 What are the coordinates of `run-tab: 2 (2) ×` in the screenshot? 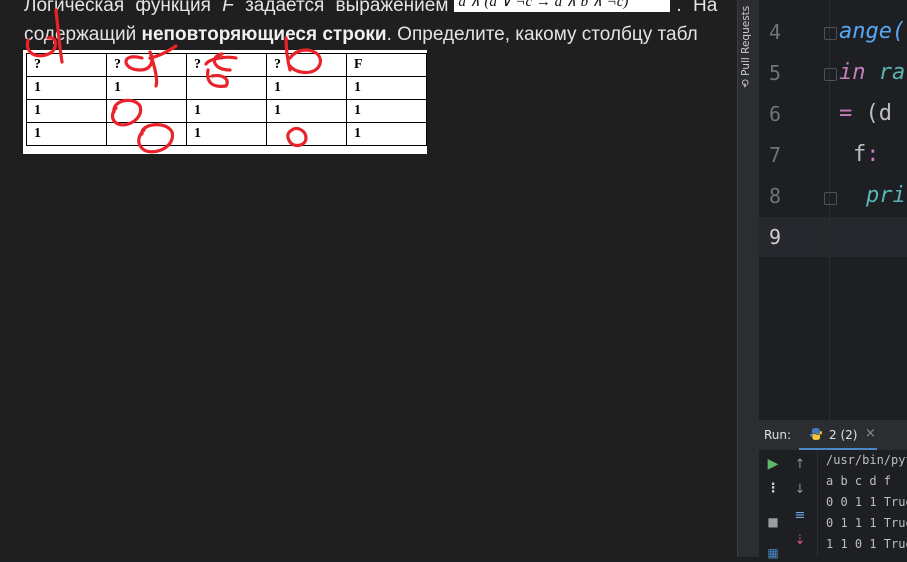 It's located at (838, 435).